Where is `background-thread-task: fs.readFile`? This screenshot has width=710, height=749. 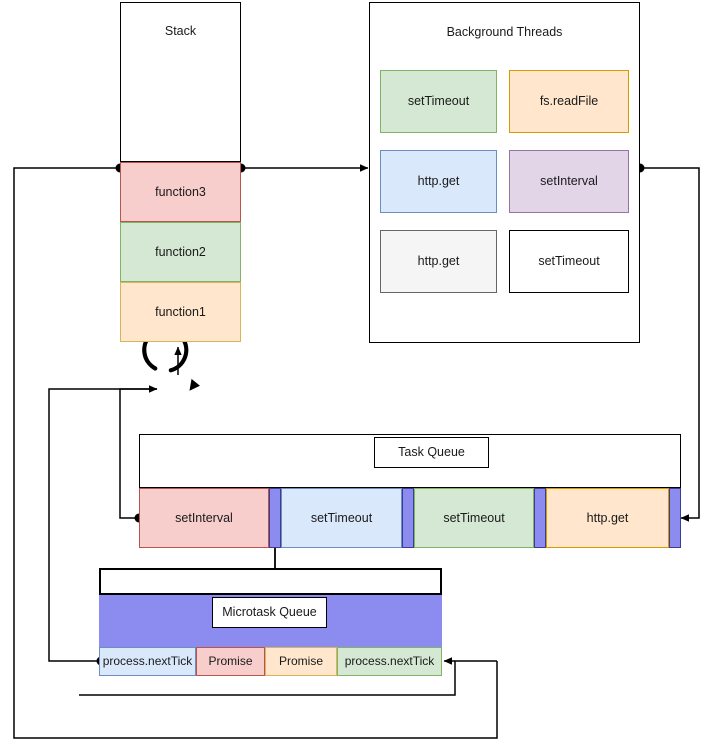 background-thread-task: fs.readFile is located at coordinates (569, 101).